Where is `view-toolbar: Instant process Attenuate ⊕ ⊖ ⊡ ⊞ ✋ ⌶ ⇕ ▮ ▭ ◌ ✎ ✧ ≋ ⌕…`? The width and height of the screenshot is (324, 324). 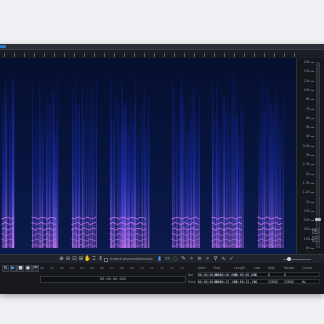
view-toolbar: Instant process Attenuate ⊕ ⊖ ⊡ ⊞ ✋ ⌶ ⇕ ▮ ▭ ◌ ✎ ✧ ≋ ⌕… is located at coordinates (162, 258).